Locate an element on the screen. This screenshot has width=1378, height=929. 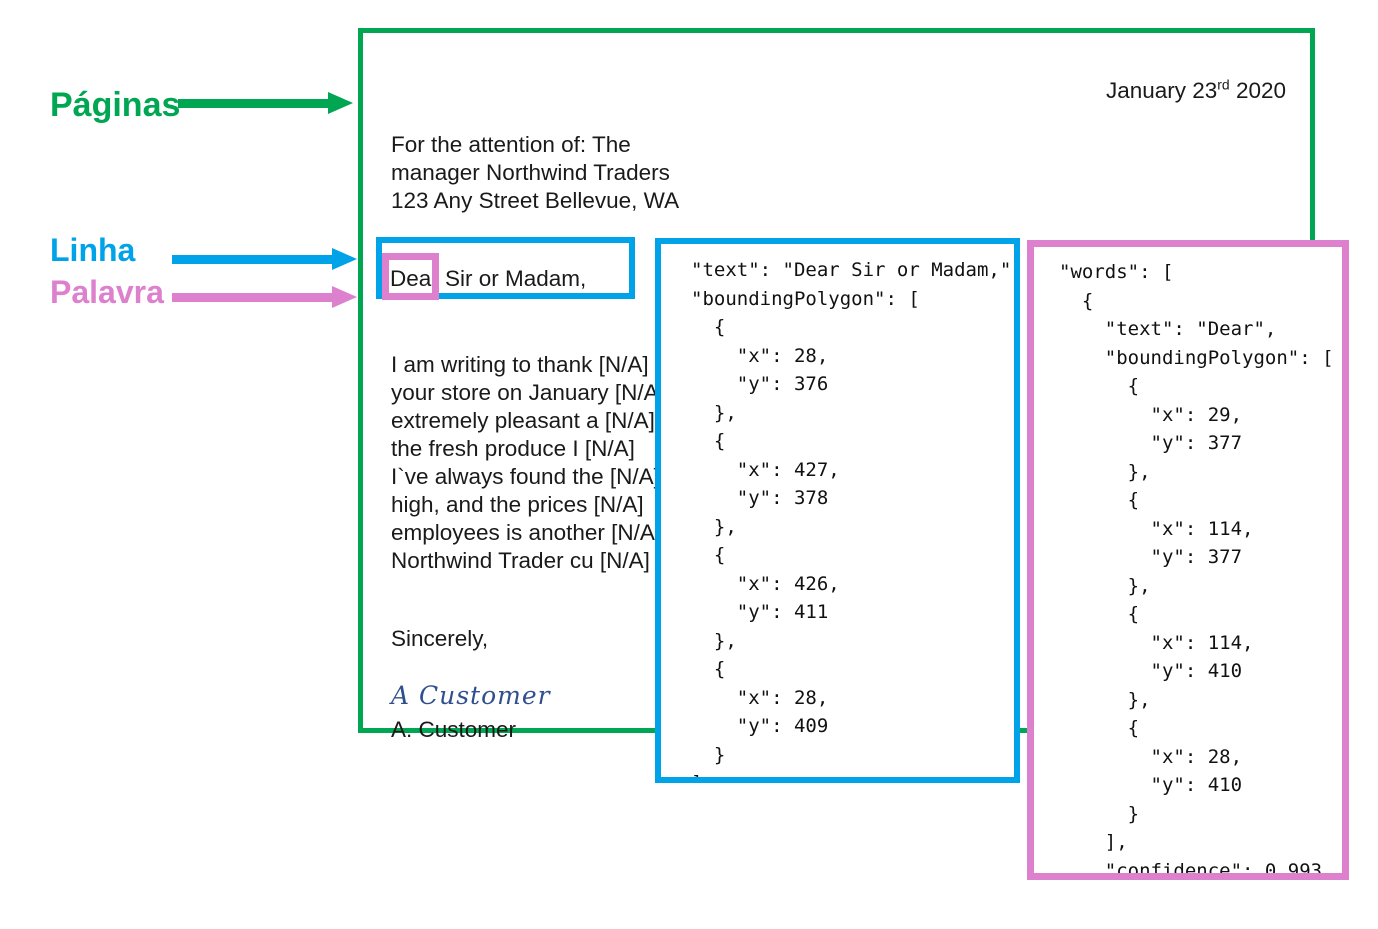
document-signature-name: A. Customer is located at coordinates (454, 729).